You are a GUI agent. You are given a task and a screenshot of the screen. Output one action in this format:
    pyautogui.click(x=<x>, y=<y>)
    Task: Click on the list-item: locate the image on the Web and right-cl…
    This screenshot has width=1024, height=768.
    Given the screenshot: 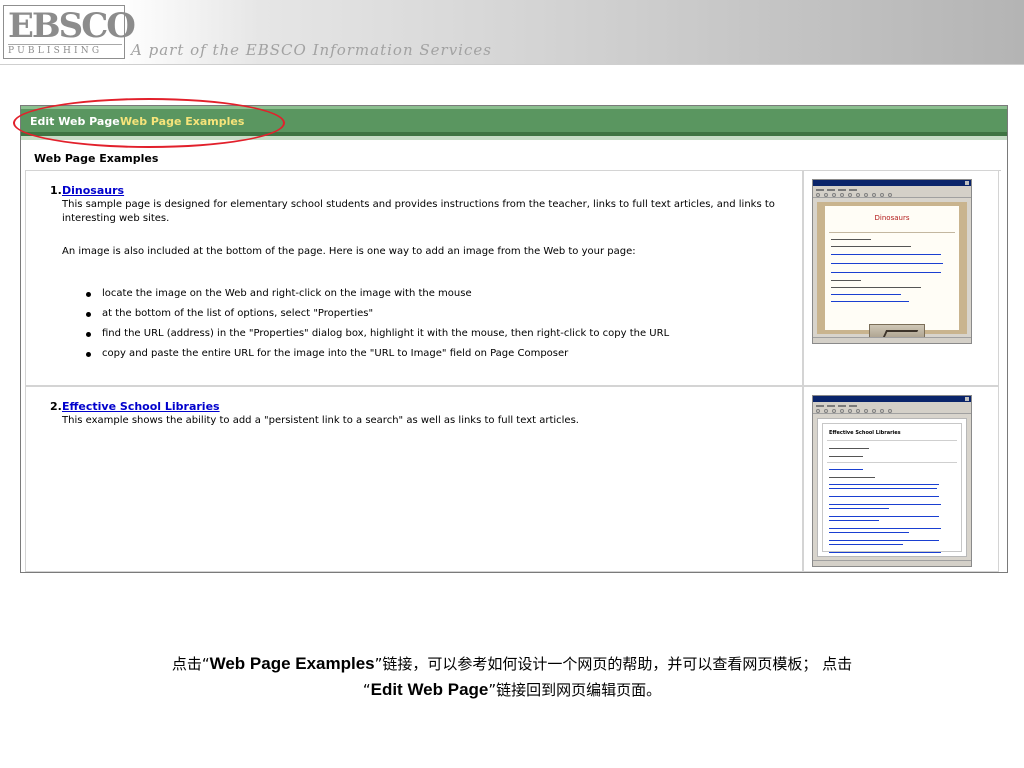 What is the action you would take?
    pyautogui.click(x=377, y=294)
    